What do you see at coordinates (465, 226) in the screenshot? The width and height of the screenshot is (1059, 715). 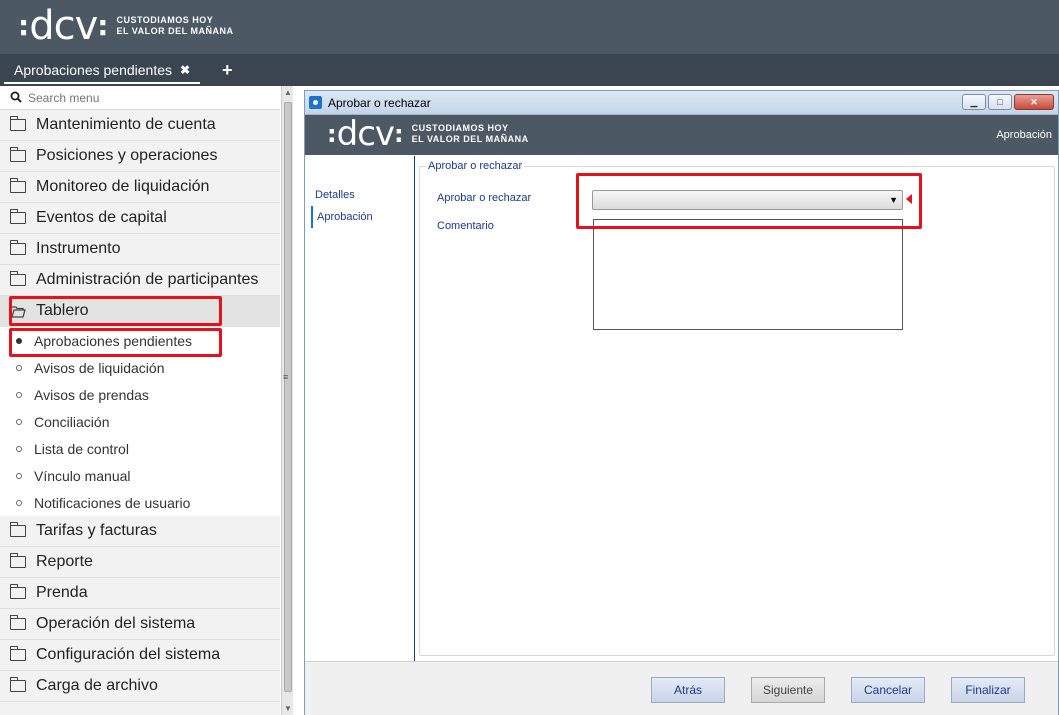 I see `comment-label: Comentario` at bounding box center [465, 226].